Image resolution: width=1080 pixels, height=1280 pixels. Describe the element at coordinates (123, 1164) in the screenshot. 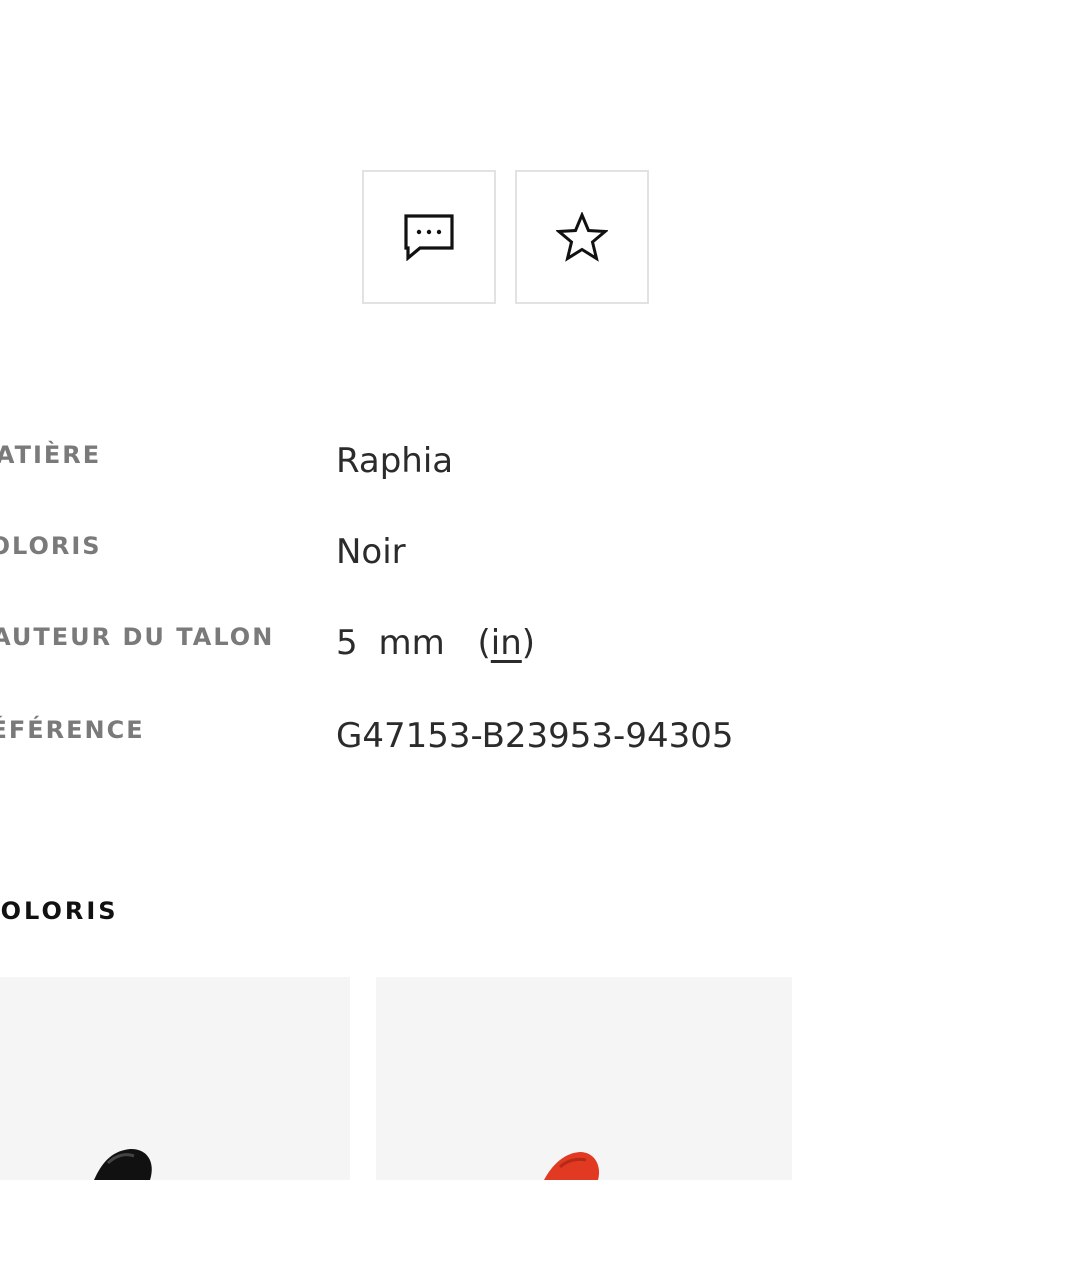

I see `shoe-black-image` at that location.